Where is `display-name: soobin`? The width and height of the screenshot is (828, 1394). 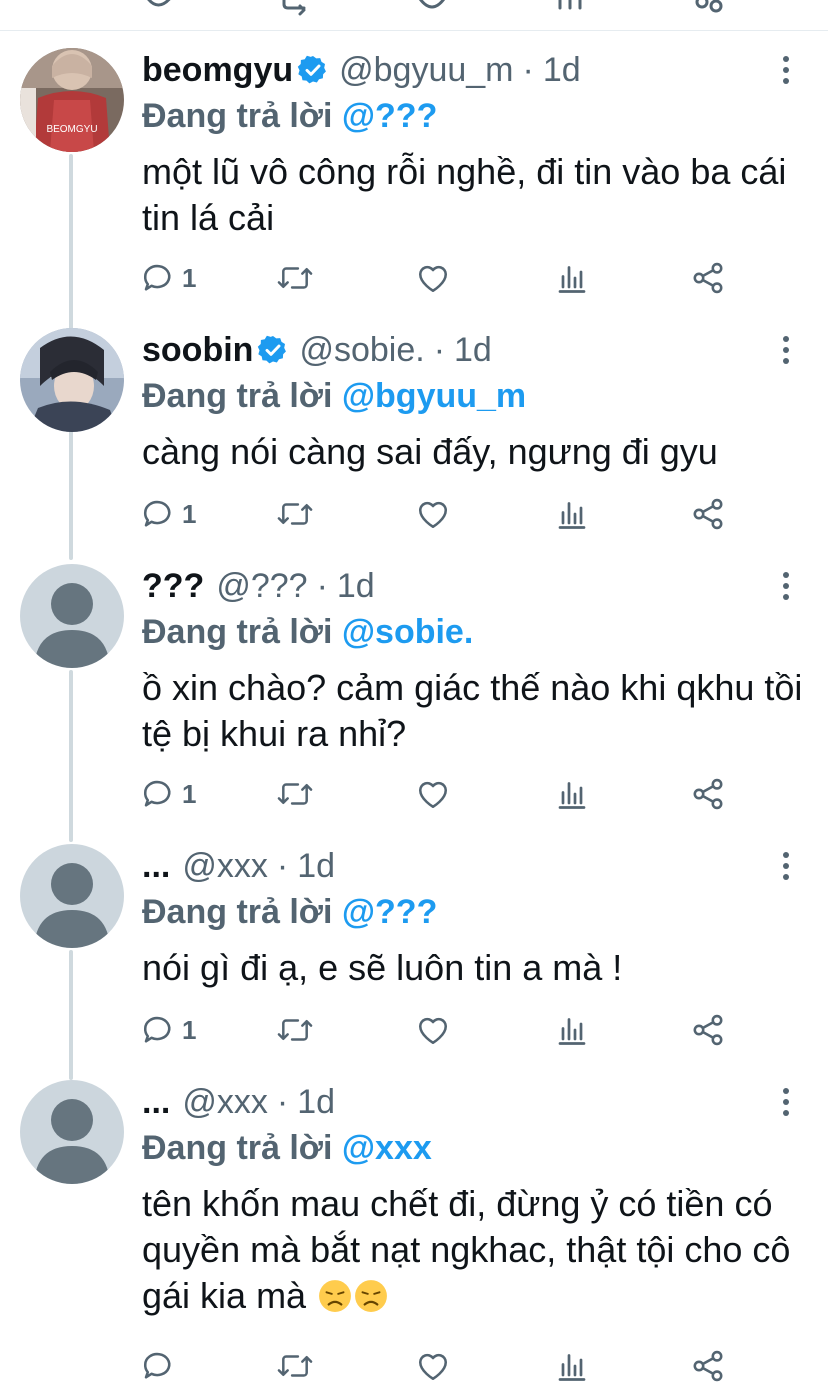
display-name: soobin is located at coordinates (197, 350).